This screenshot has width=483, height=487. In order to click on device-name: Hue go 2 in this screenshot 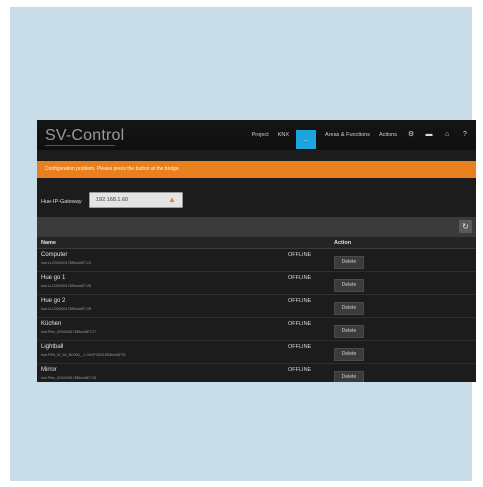, I will do `click(53, 301)`.